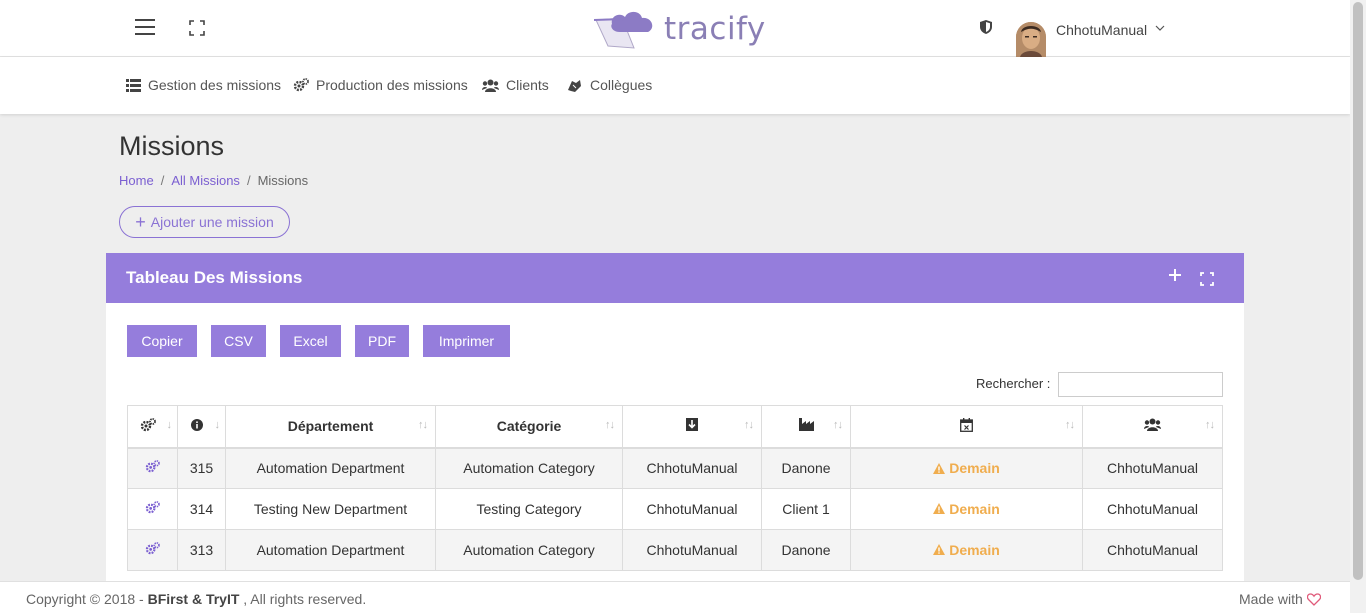 This screenshot has height=613, width=1366. Describe the element at coordinates (205, 180) in the screenshot. I see `breadcrumb-all-missions: All Missions` at that location.